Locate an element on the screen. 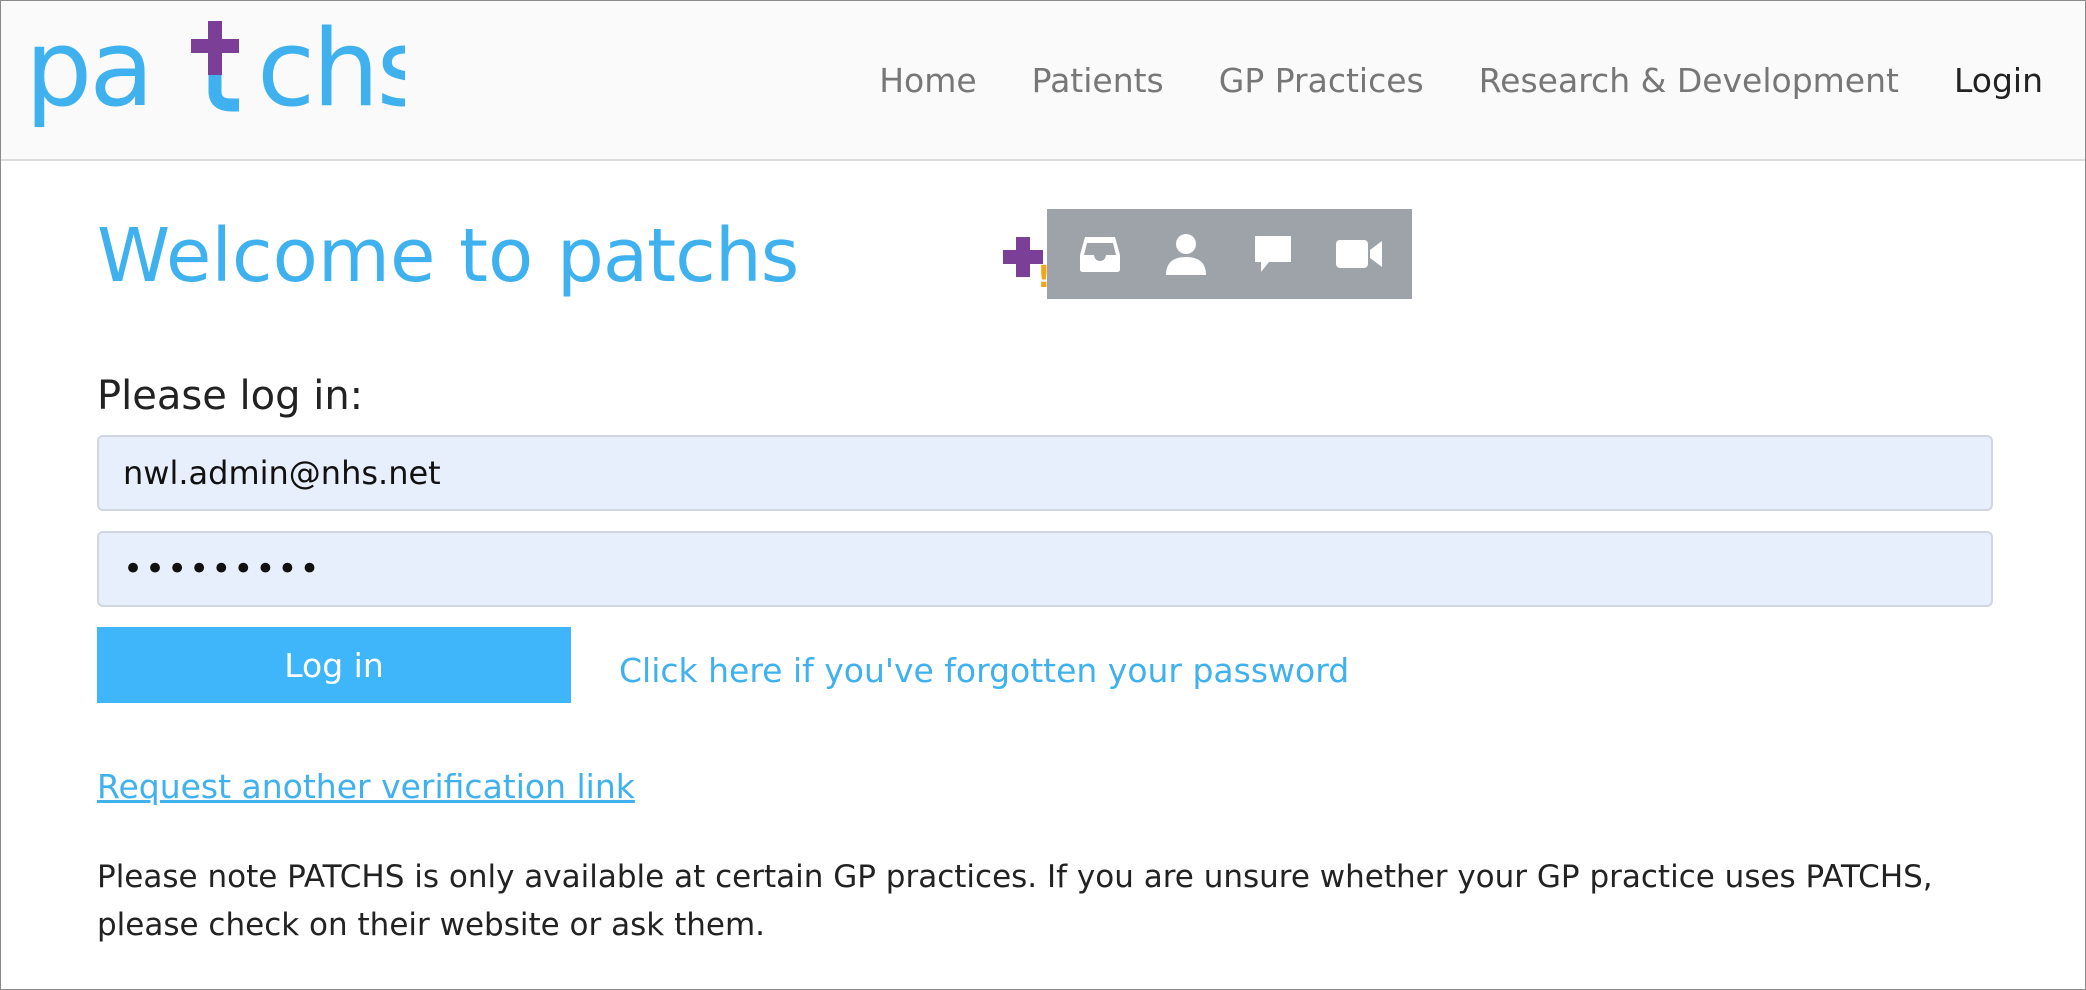 This screenshot has height=990, width=2086. password-field is located at coordinates (1045, 569).